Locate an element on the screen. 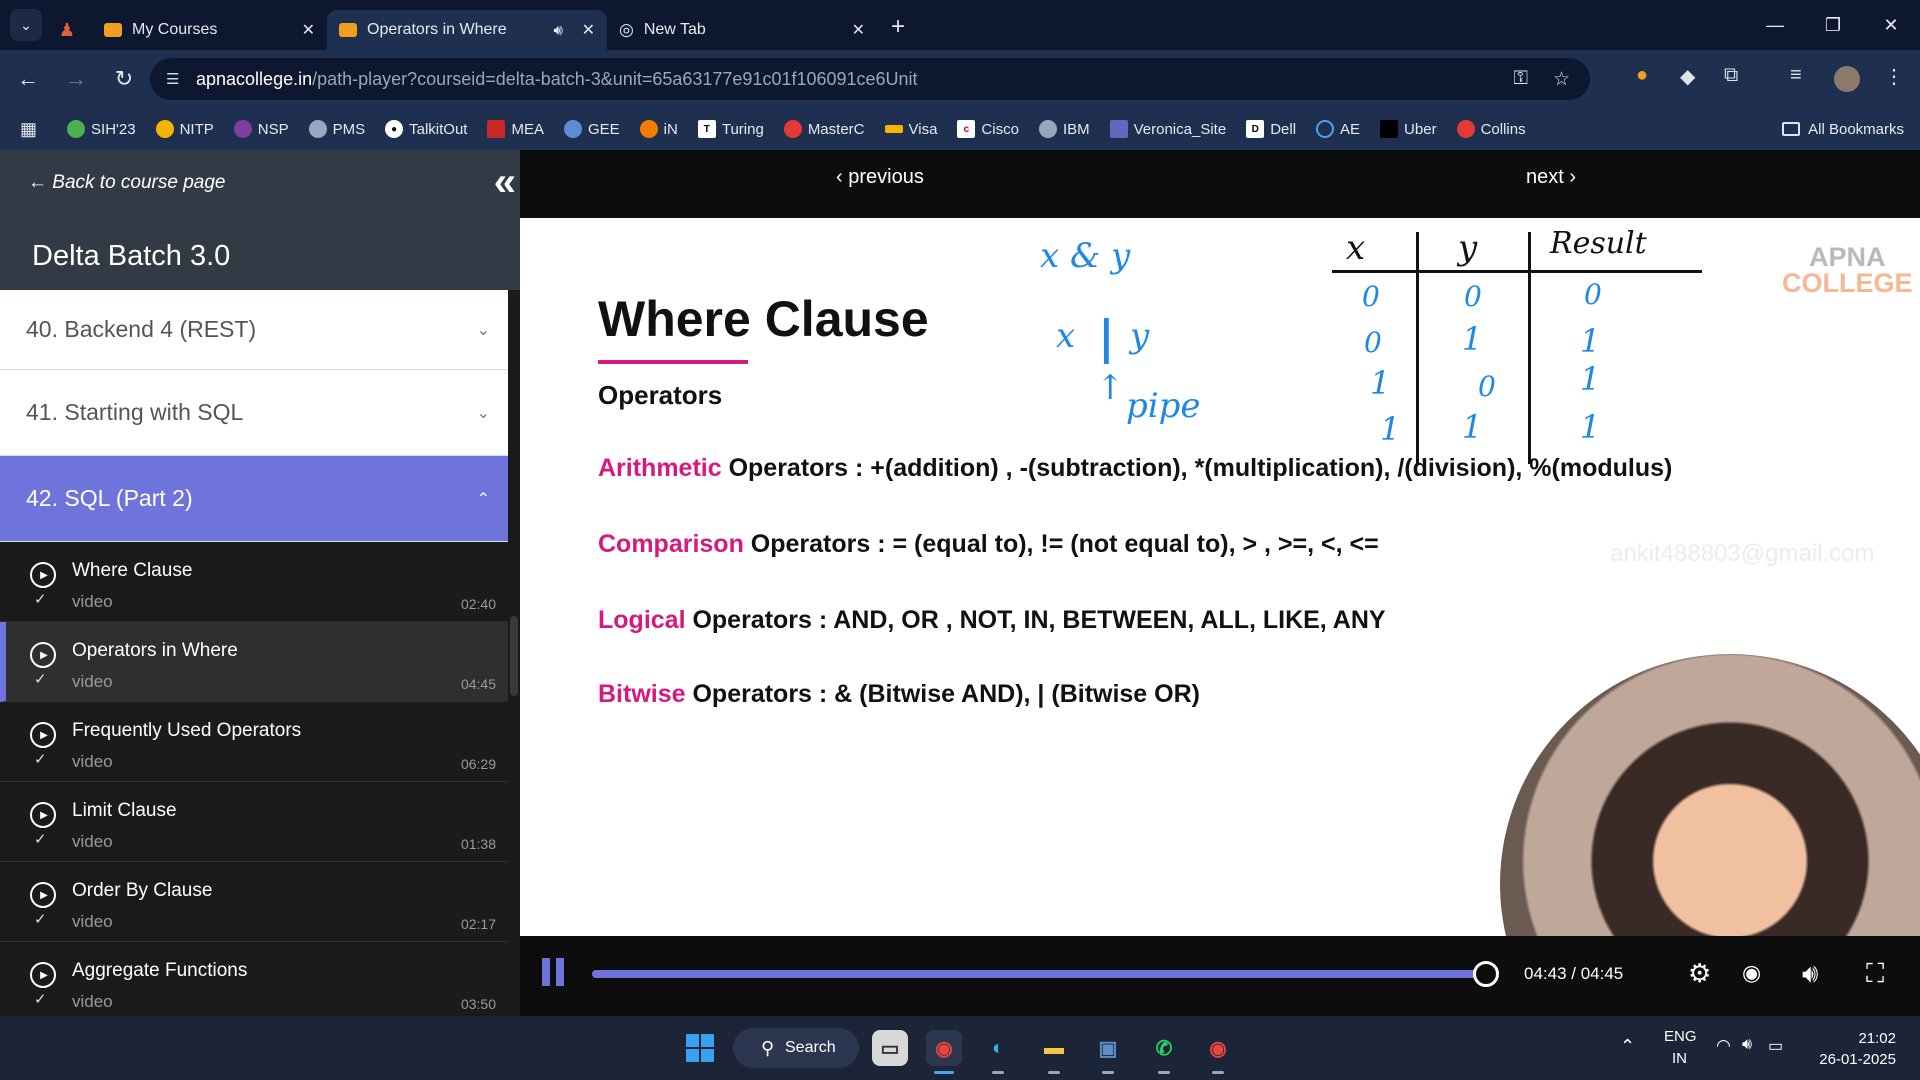 This screenshot has width=1920, height=1080. bookmark-item: iN is located at coordinates (658, 129).